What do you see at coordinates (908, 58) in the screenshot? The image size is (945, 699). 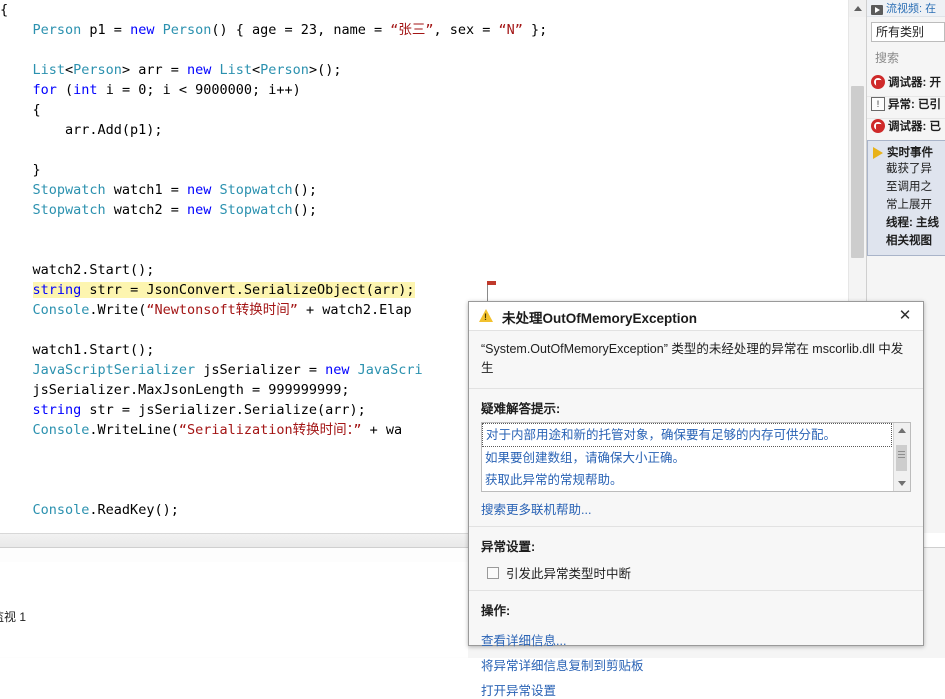 I see `search-input: 搜索` at bounding box center [908, 58].